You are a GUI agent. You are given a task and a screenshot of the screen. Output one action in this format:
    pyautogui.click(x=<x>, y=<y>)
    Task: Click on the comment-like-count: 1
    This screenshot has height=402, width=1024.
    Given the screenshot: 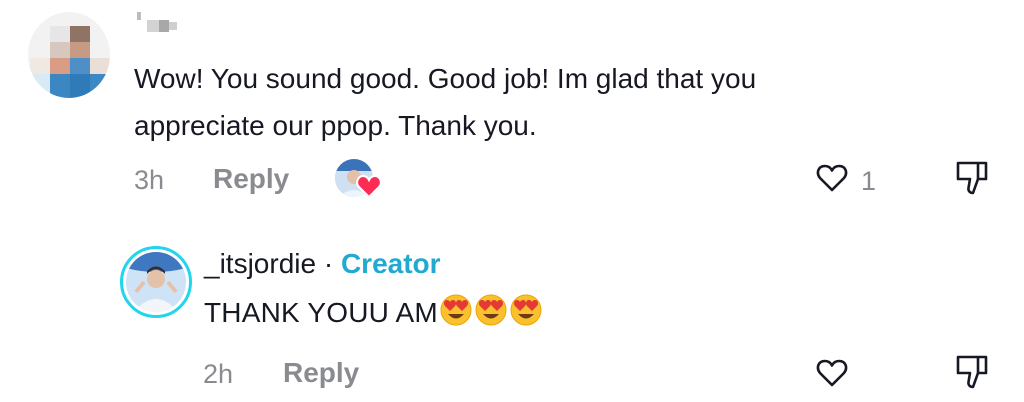 What is the action you would take?
    pyautogui.click(x=869, y=181)
    